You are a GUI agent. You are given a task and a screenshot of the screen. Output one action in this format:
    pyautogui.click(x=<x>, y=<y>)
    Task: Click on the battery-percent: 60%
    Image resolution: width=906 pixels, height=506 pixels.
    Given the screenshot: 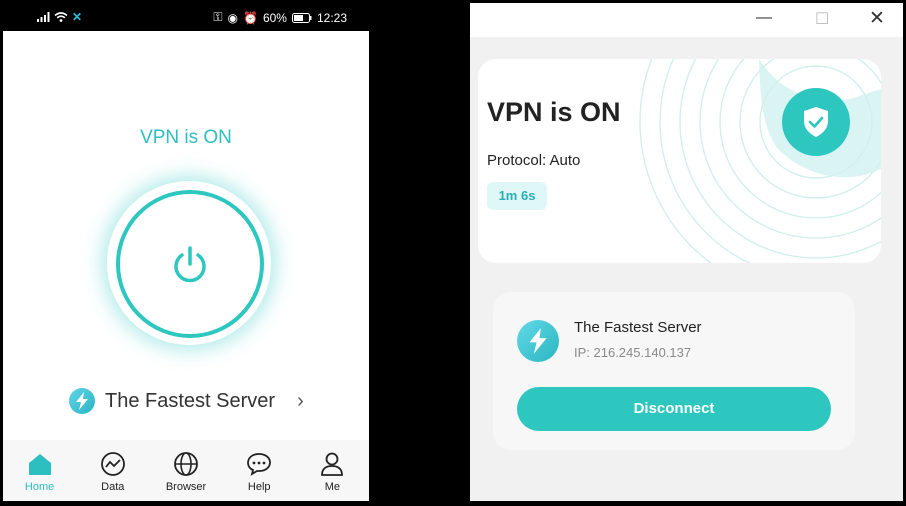 What is the action you would take?
    pyautogui.click(x=274, y=17)
    